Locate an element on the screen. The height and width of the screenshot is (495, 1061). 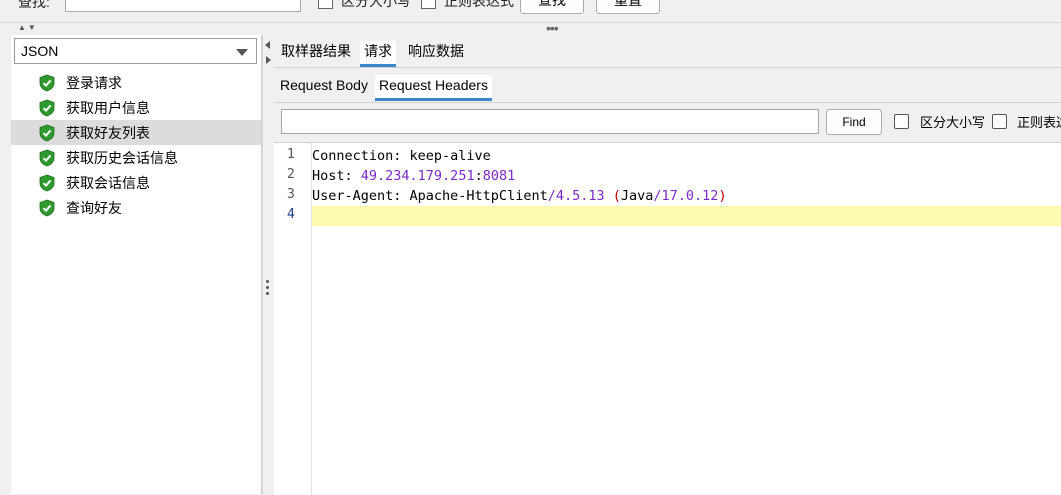
code-line is located at coordinates (686, 216).